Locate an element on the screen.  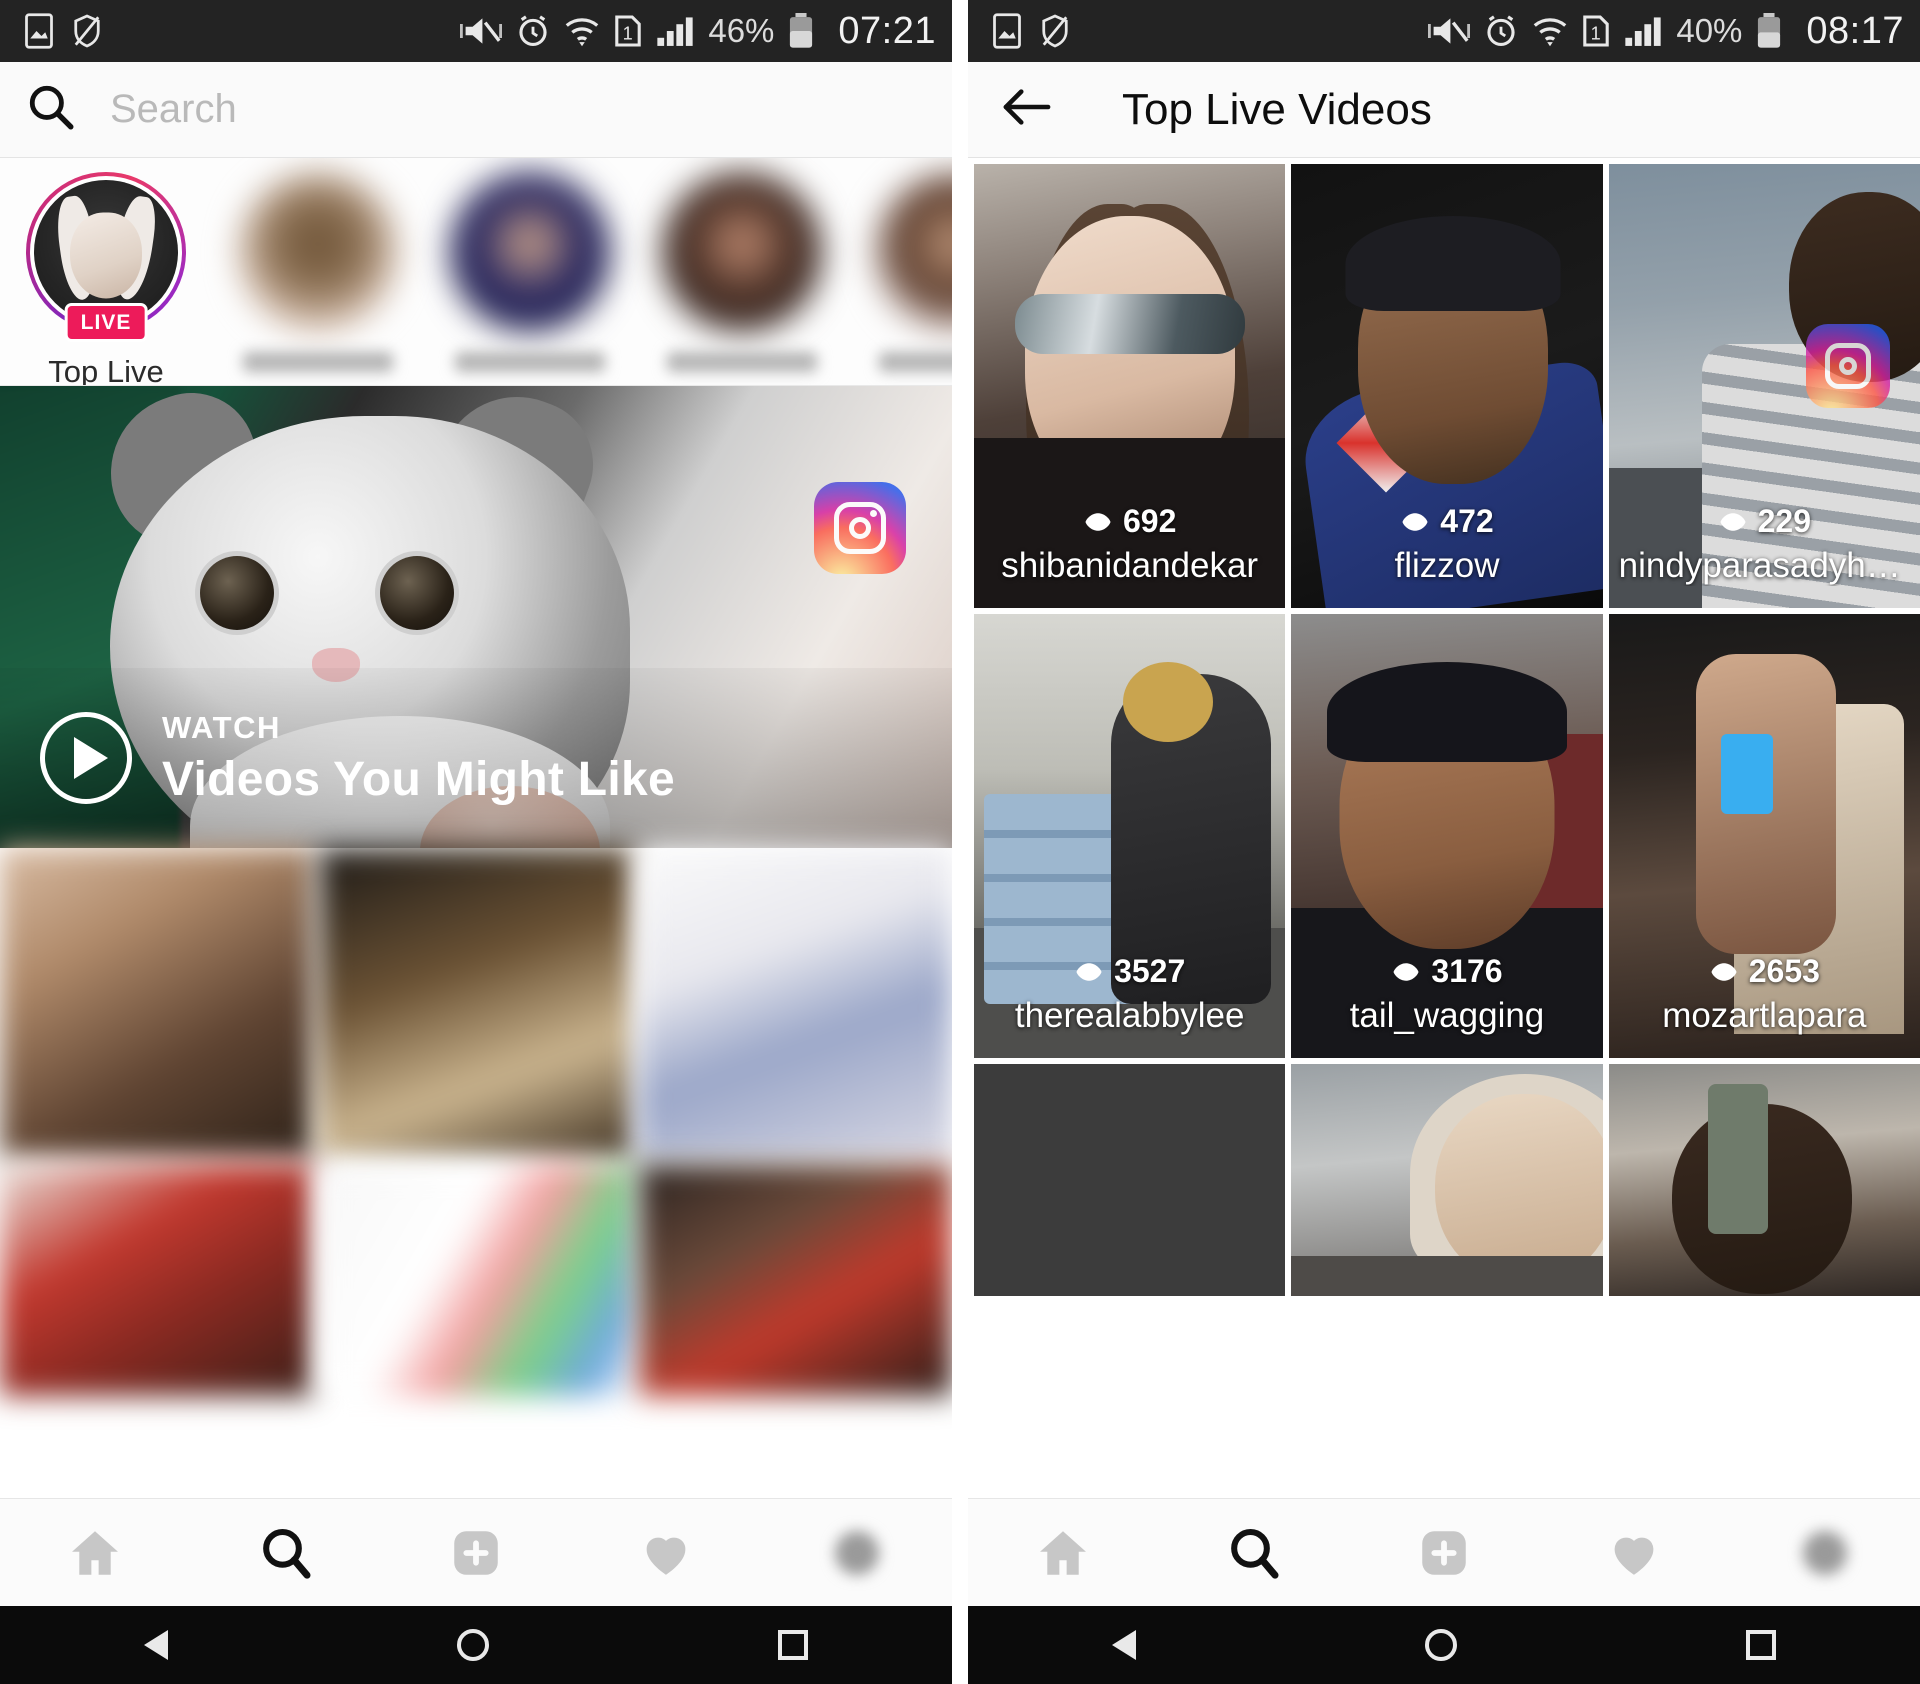
username-label: flizzow is located at coordinates (1447, 565).